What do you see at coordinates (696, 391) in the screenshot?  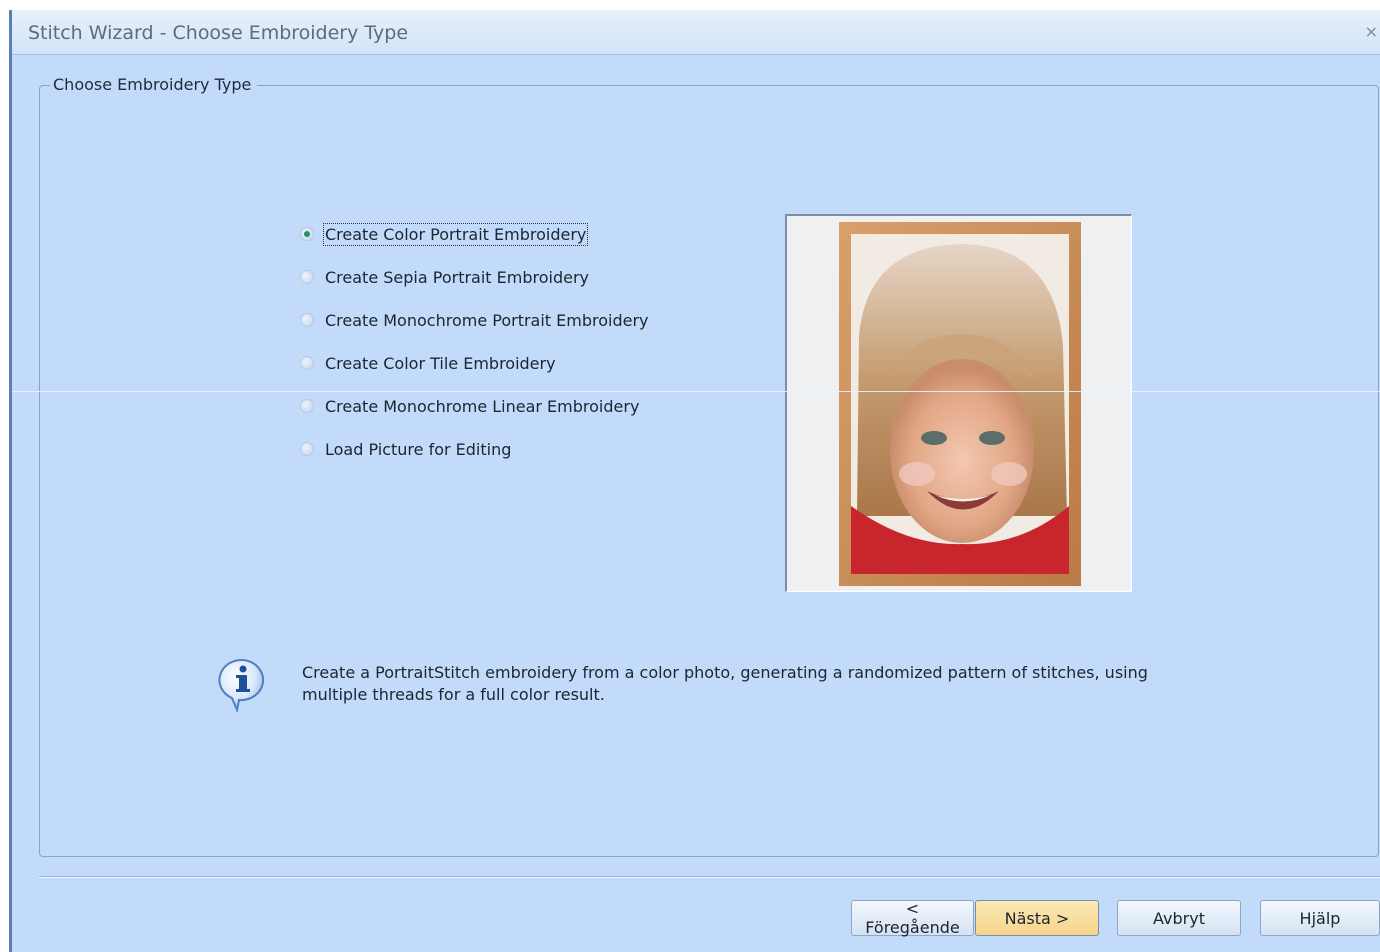 I see `divider` at bounding box center [696, 391].